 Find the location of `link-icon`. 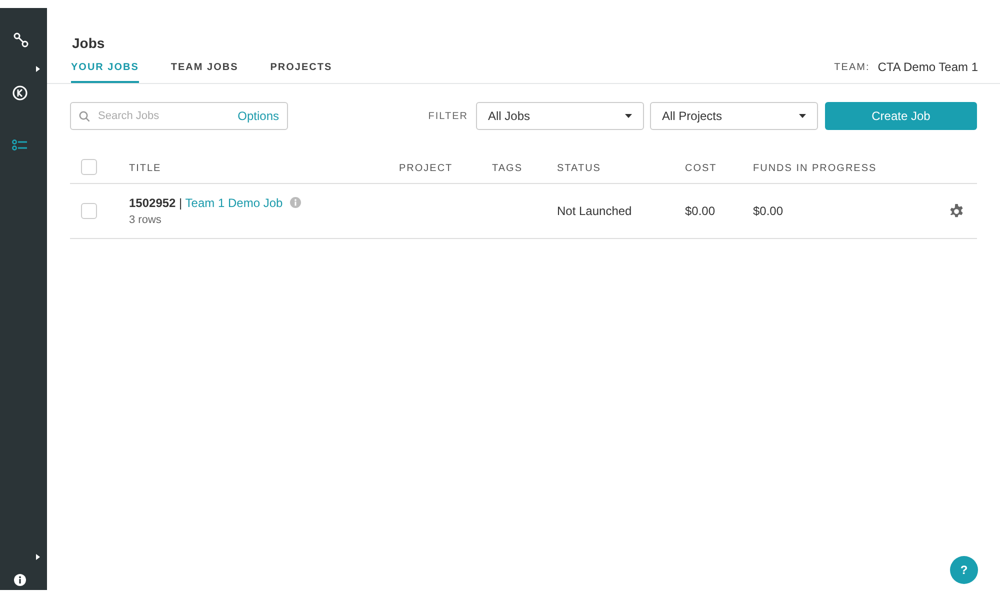

link-icon is located at coordinates (20, 40).